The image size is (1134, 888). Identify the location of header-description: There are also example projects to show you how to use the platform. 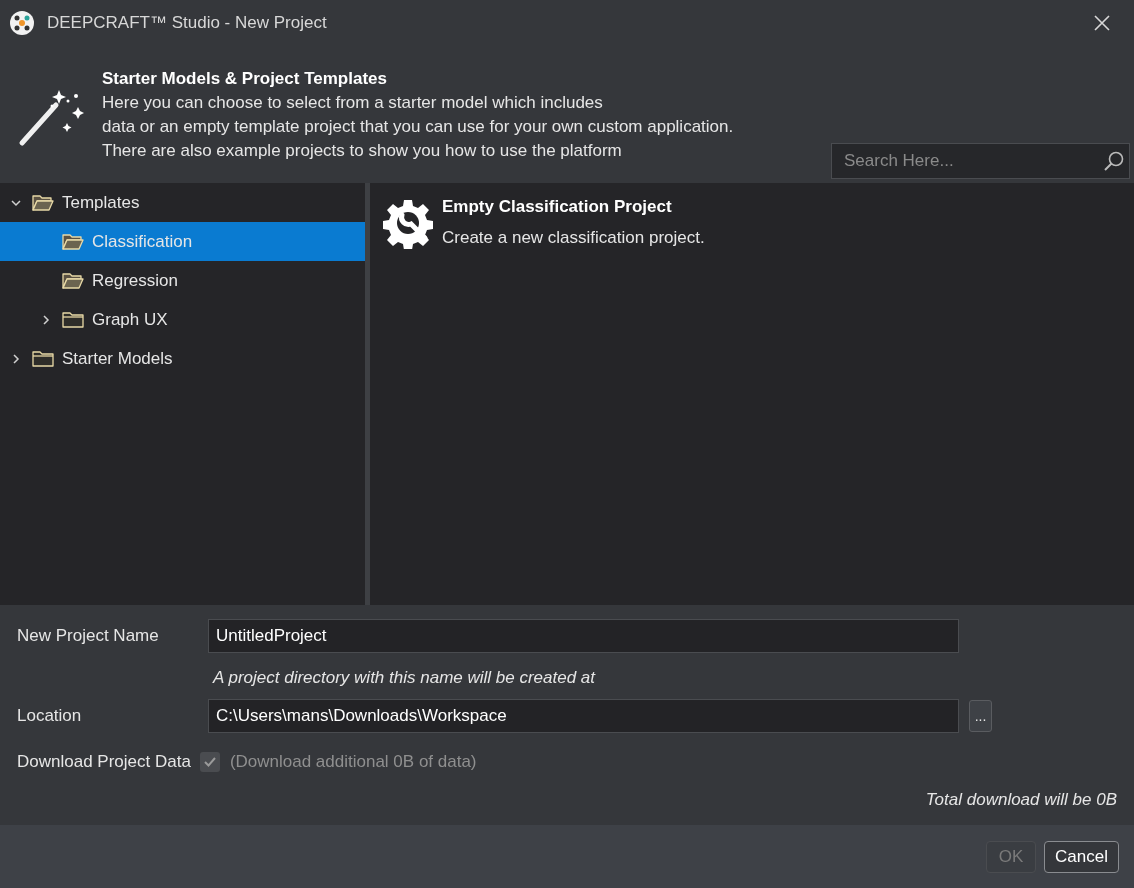
(362, 151).